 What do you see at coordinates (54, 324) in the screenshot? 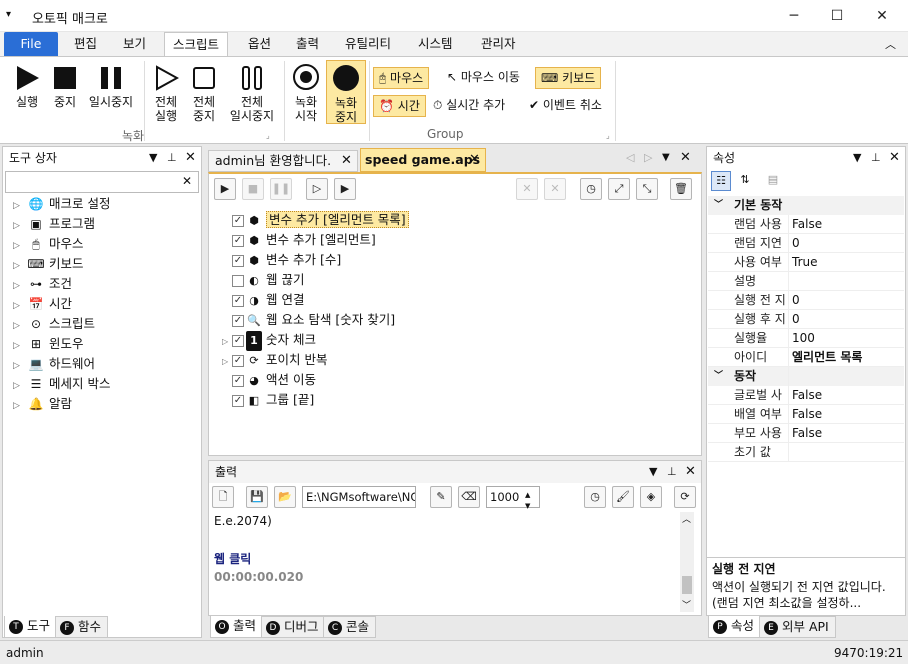
I see `toolbox-item: ▷ ⊙ 스크립트` at bounding box center [54, 324].